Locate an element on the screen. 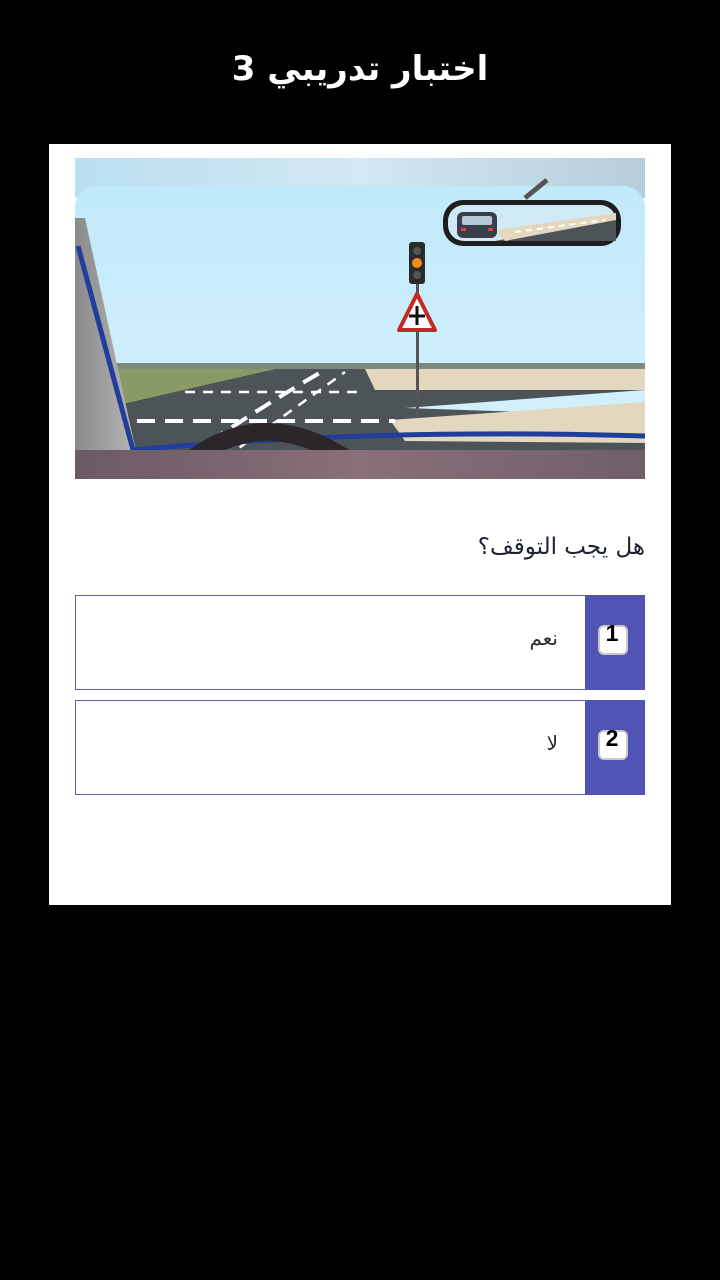  answer-number: 2 is located at coordinates (612, 738).